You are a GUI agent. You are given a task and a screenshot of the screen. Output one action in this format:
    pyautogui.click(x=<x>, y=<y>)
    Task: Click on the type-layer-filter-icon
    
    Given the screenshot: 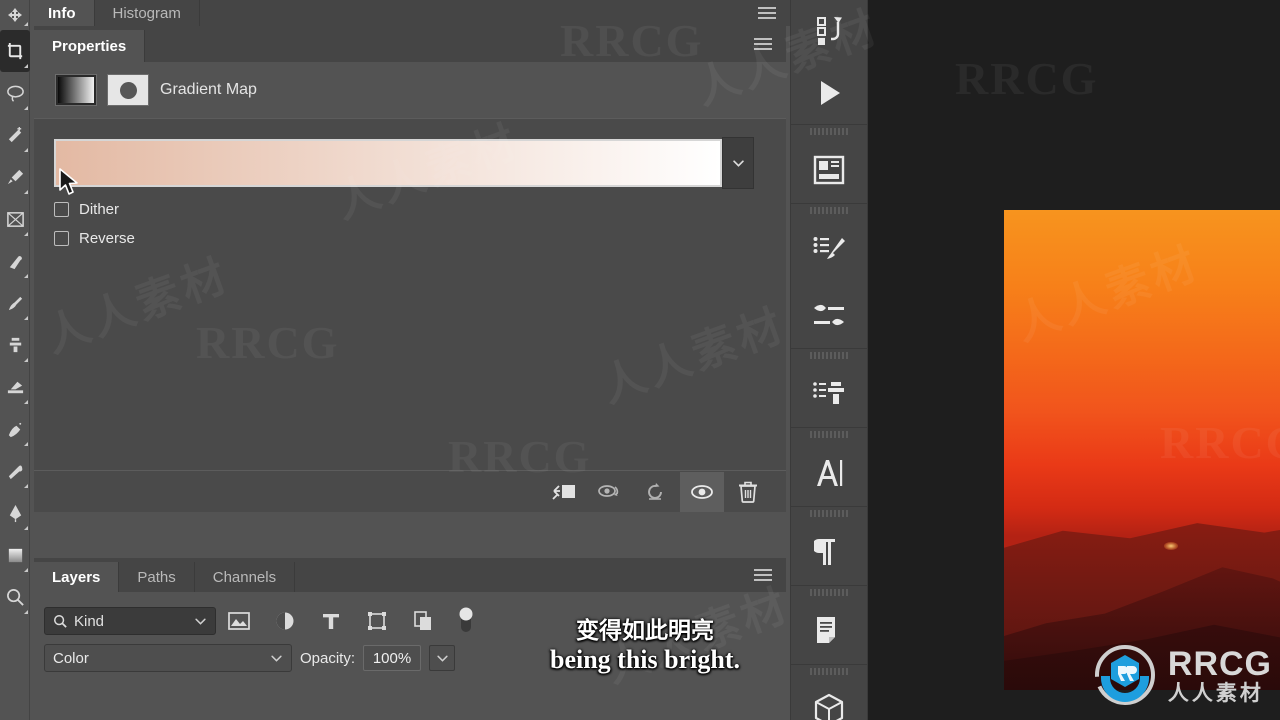 What is the action you would take?
    pyautogui.click(x=331, y=621)
    